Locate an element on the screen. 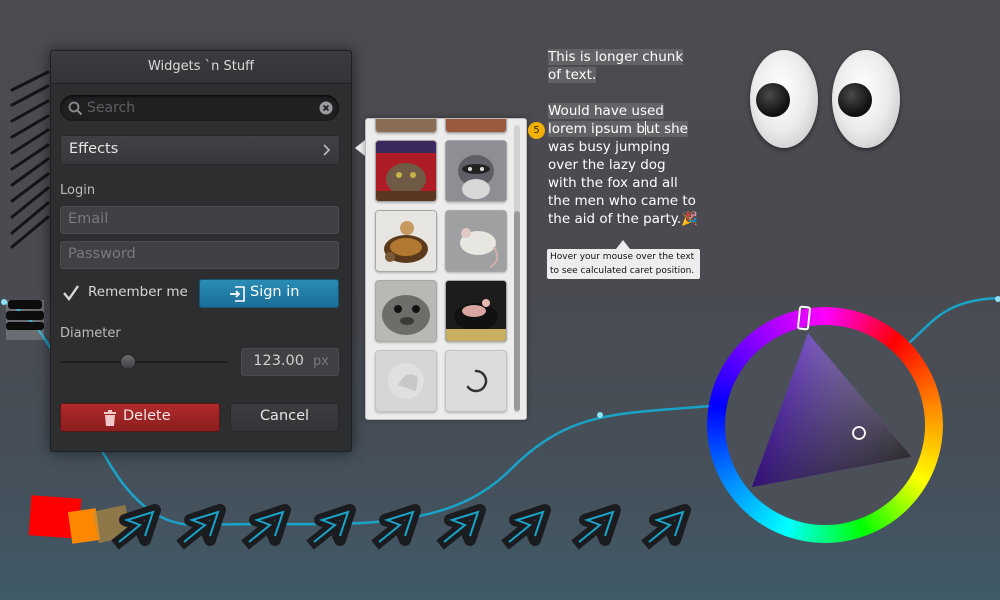 The height and width of the screenshot is (600, 1000). spinner-icon is located at coordinates (477, 381).